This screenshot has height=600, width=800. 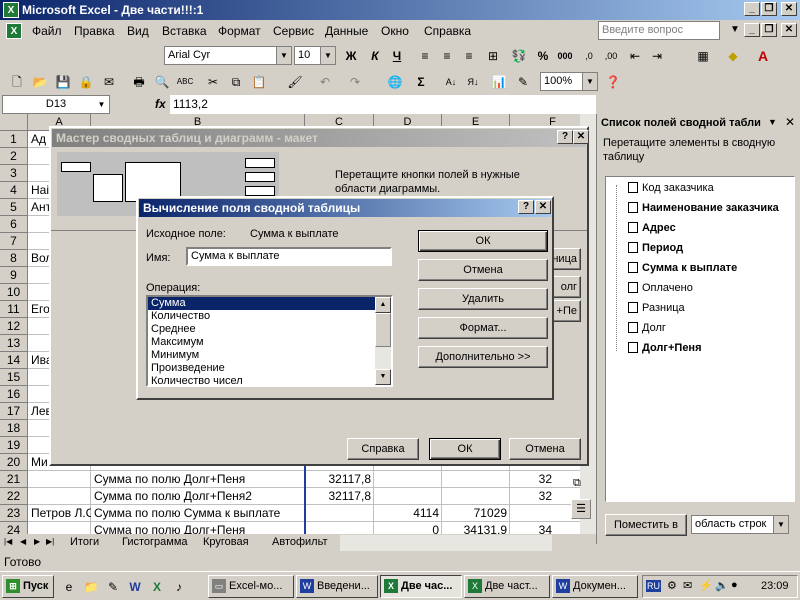 What do you see at coordinates (581, 509) in the screenshot?
I see `field-list-toggle-icon: ☰` at bounding box center [581, 509].